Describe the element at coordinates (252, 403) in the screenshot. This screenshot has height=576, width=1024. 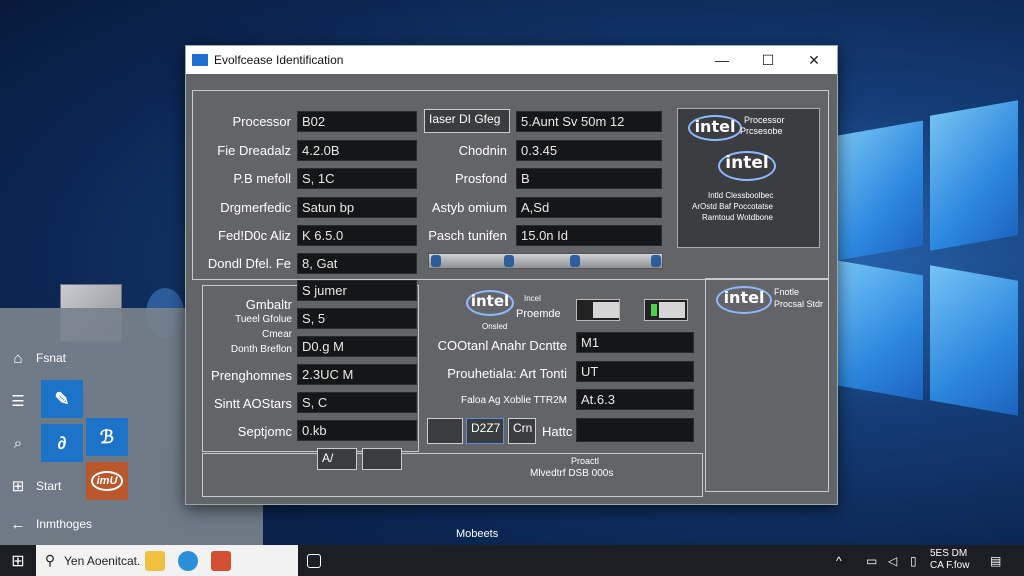
I see `field-label: Sintt AOStars` at that location.